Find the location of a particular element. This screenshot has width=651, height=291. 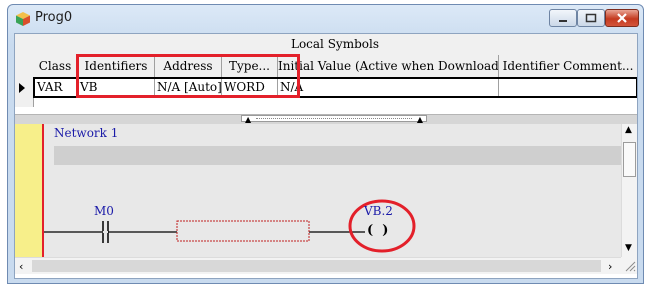

app-cube-icon is located at coordinates (23, 19).